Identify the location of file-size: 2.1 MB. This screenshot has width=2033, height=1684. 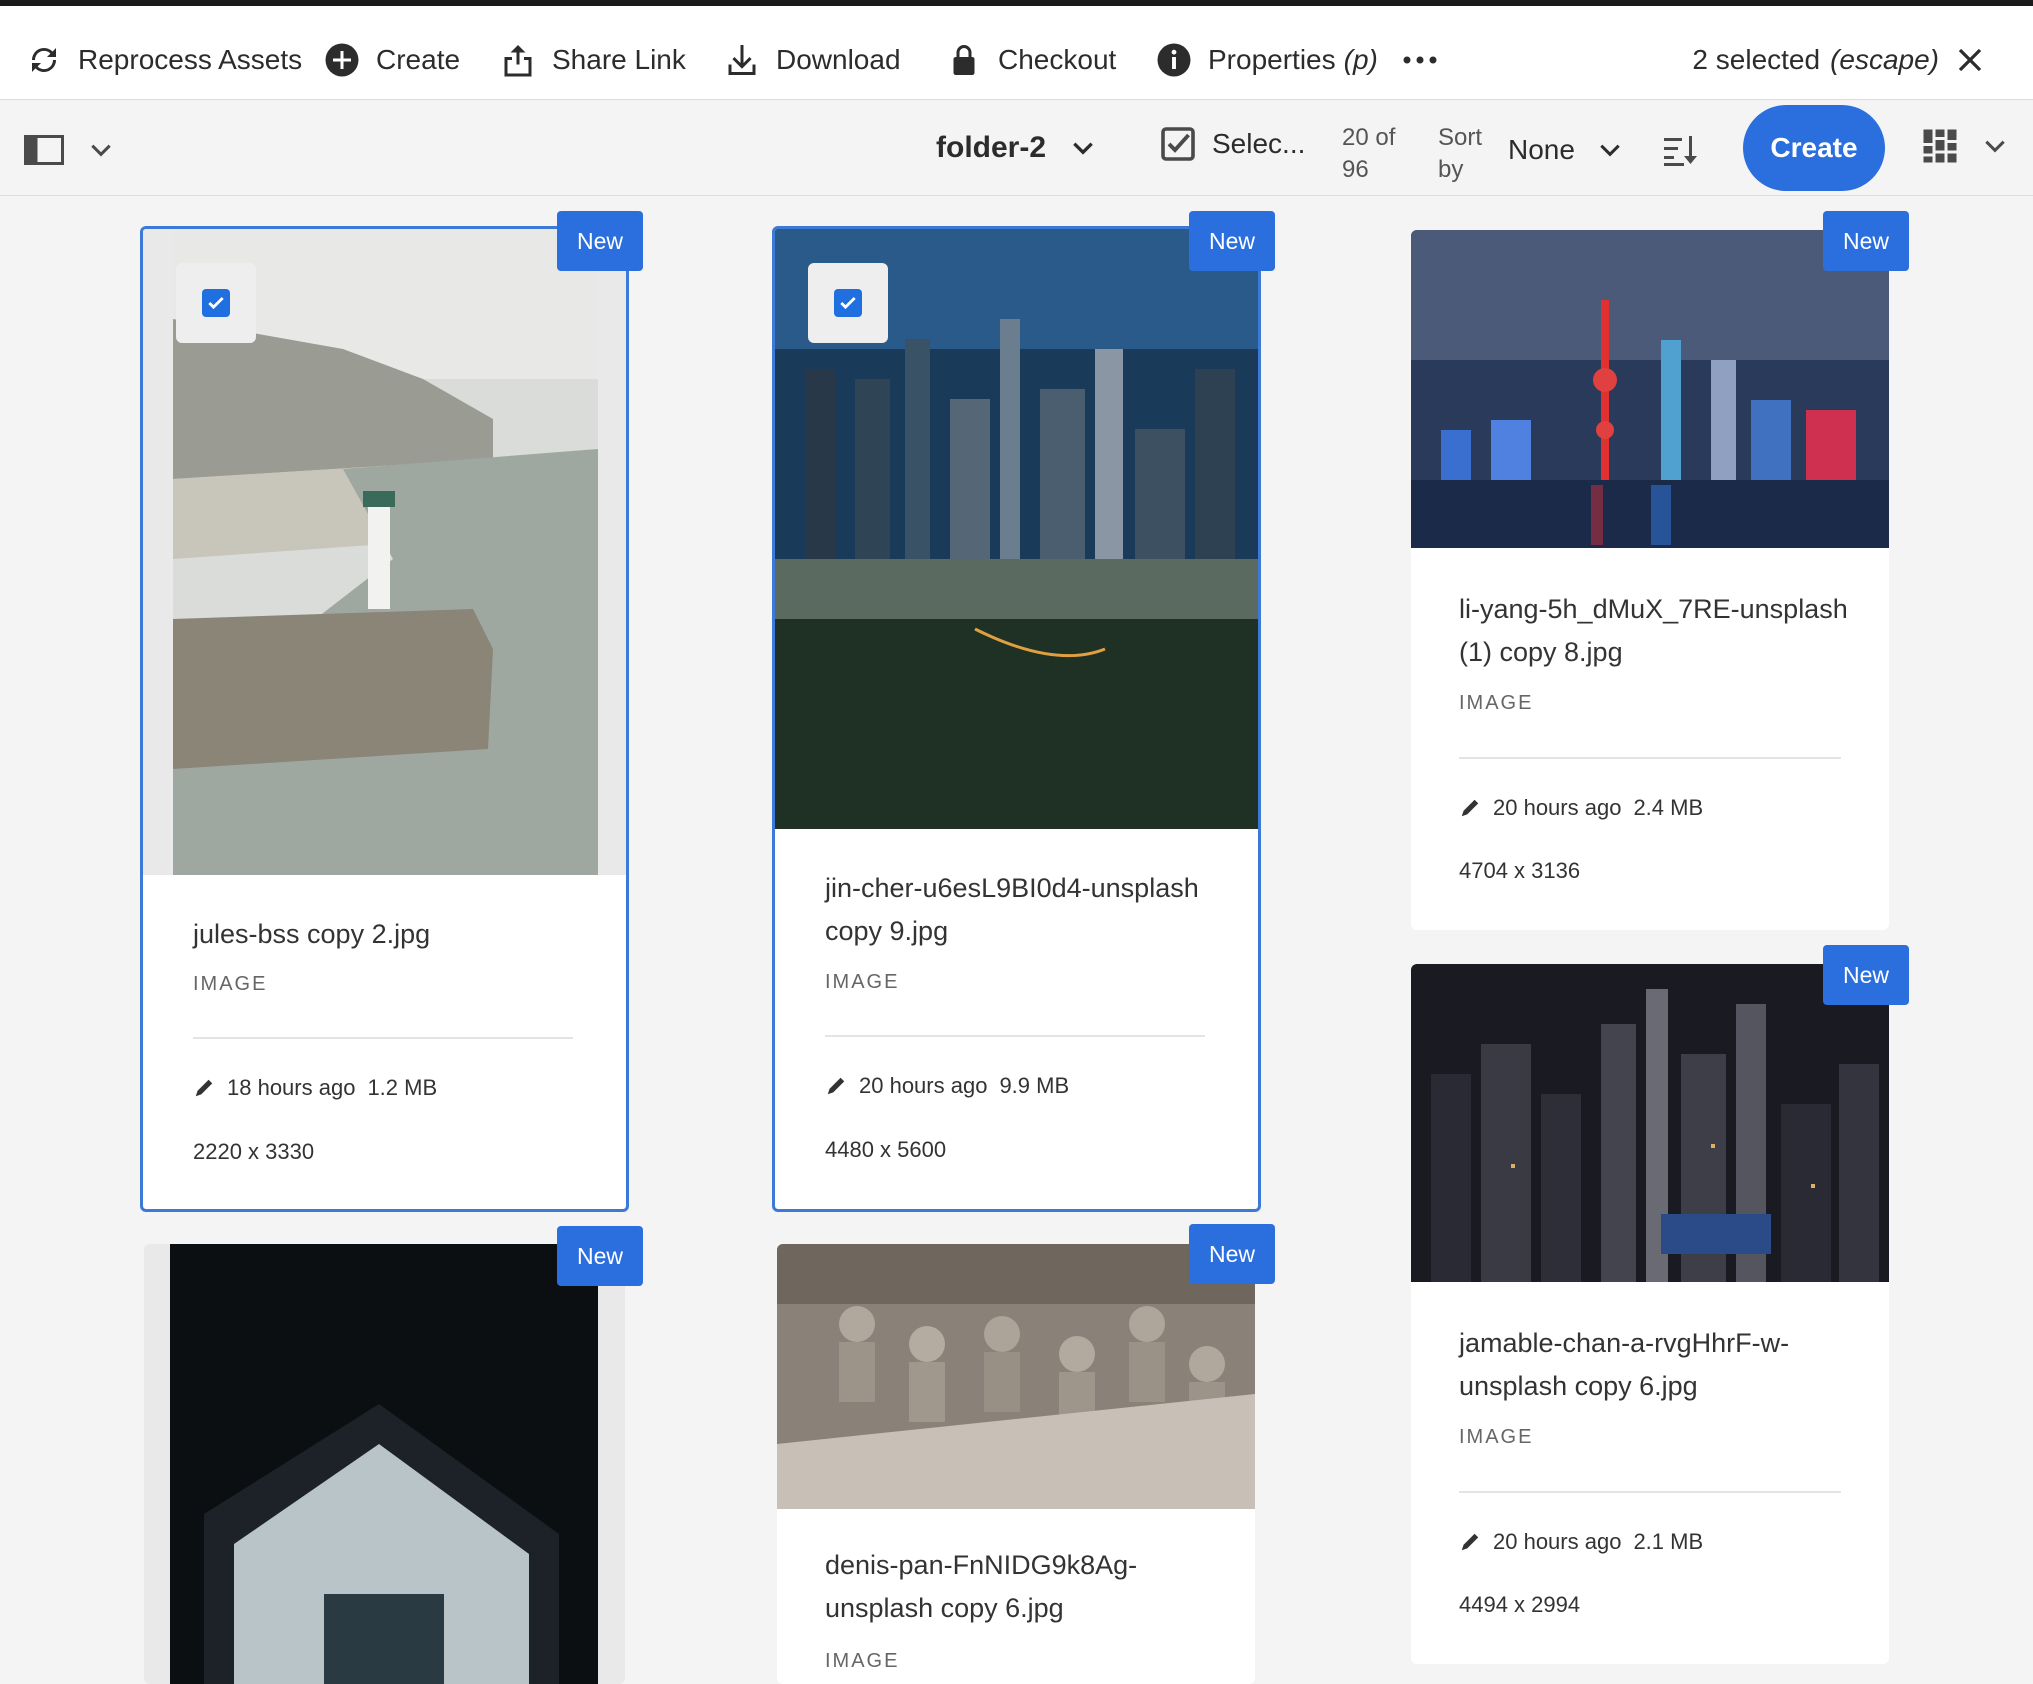
(1668, 1541).